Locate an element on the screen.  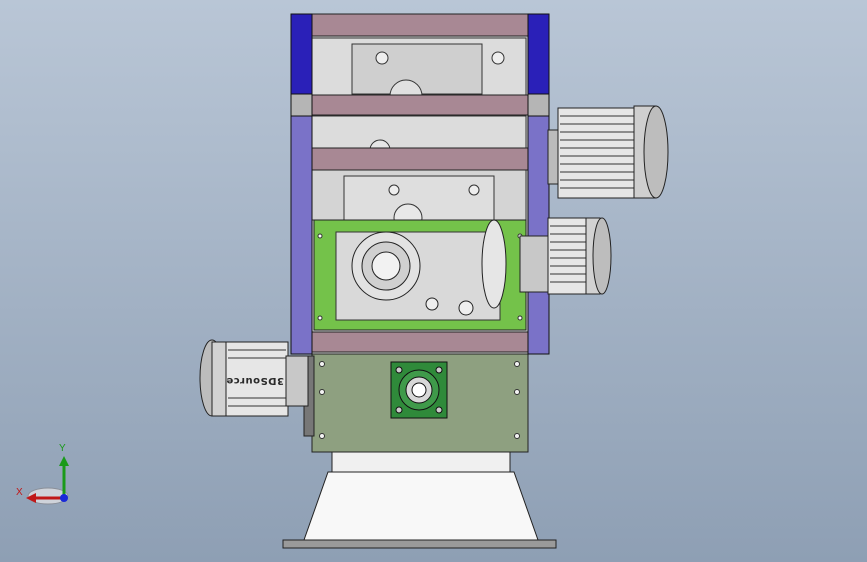
base-pedestal is located at coordinates (419, 500).